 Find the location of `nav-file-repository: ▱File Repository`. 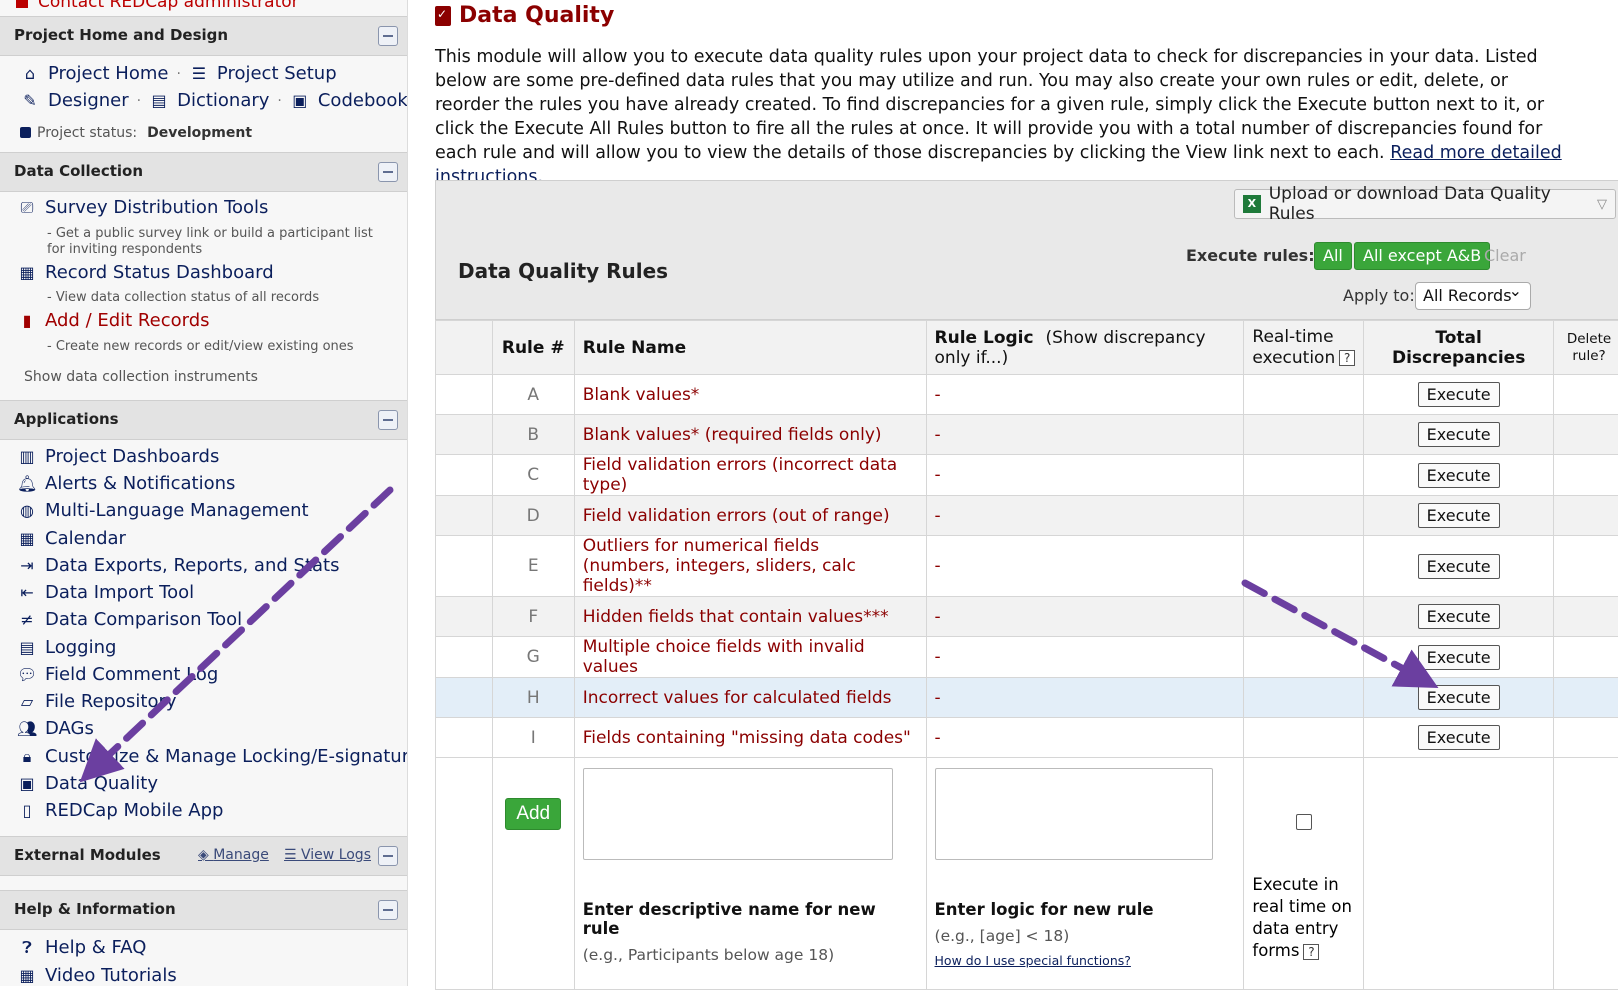

nav-file-repository: ▱File Repository is located at coordinates (97, 701).